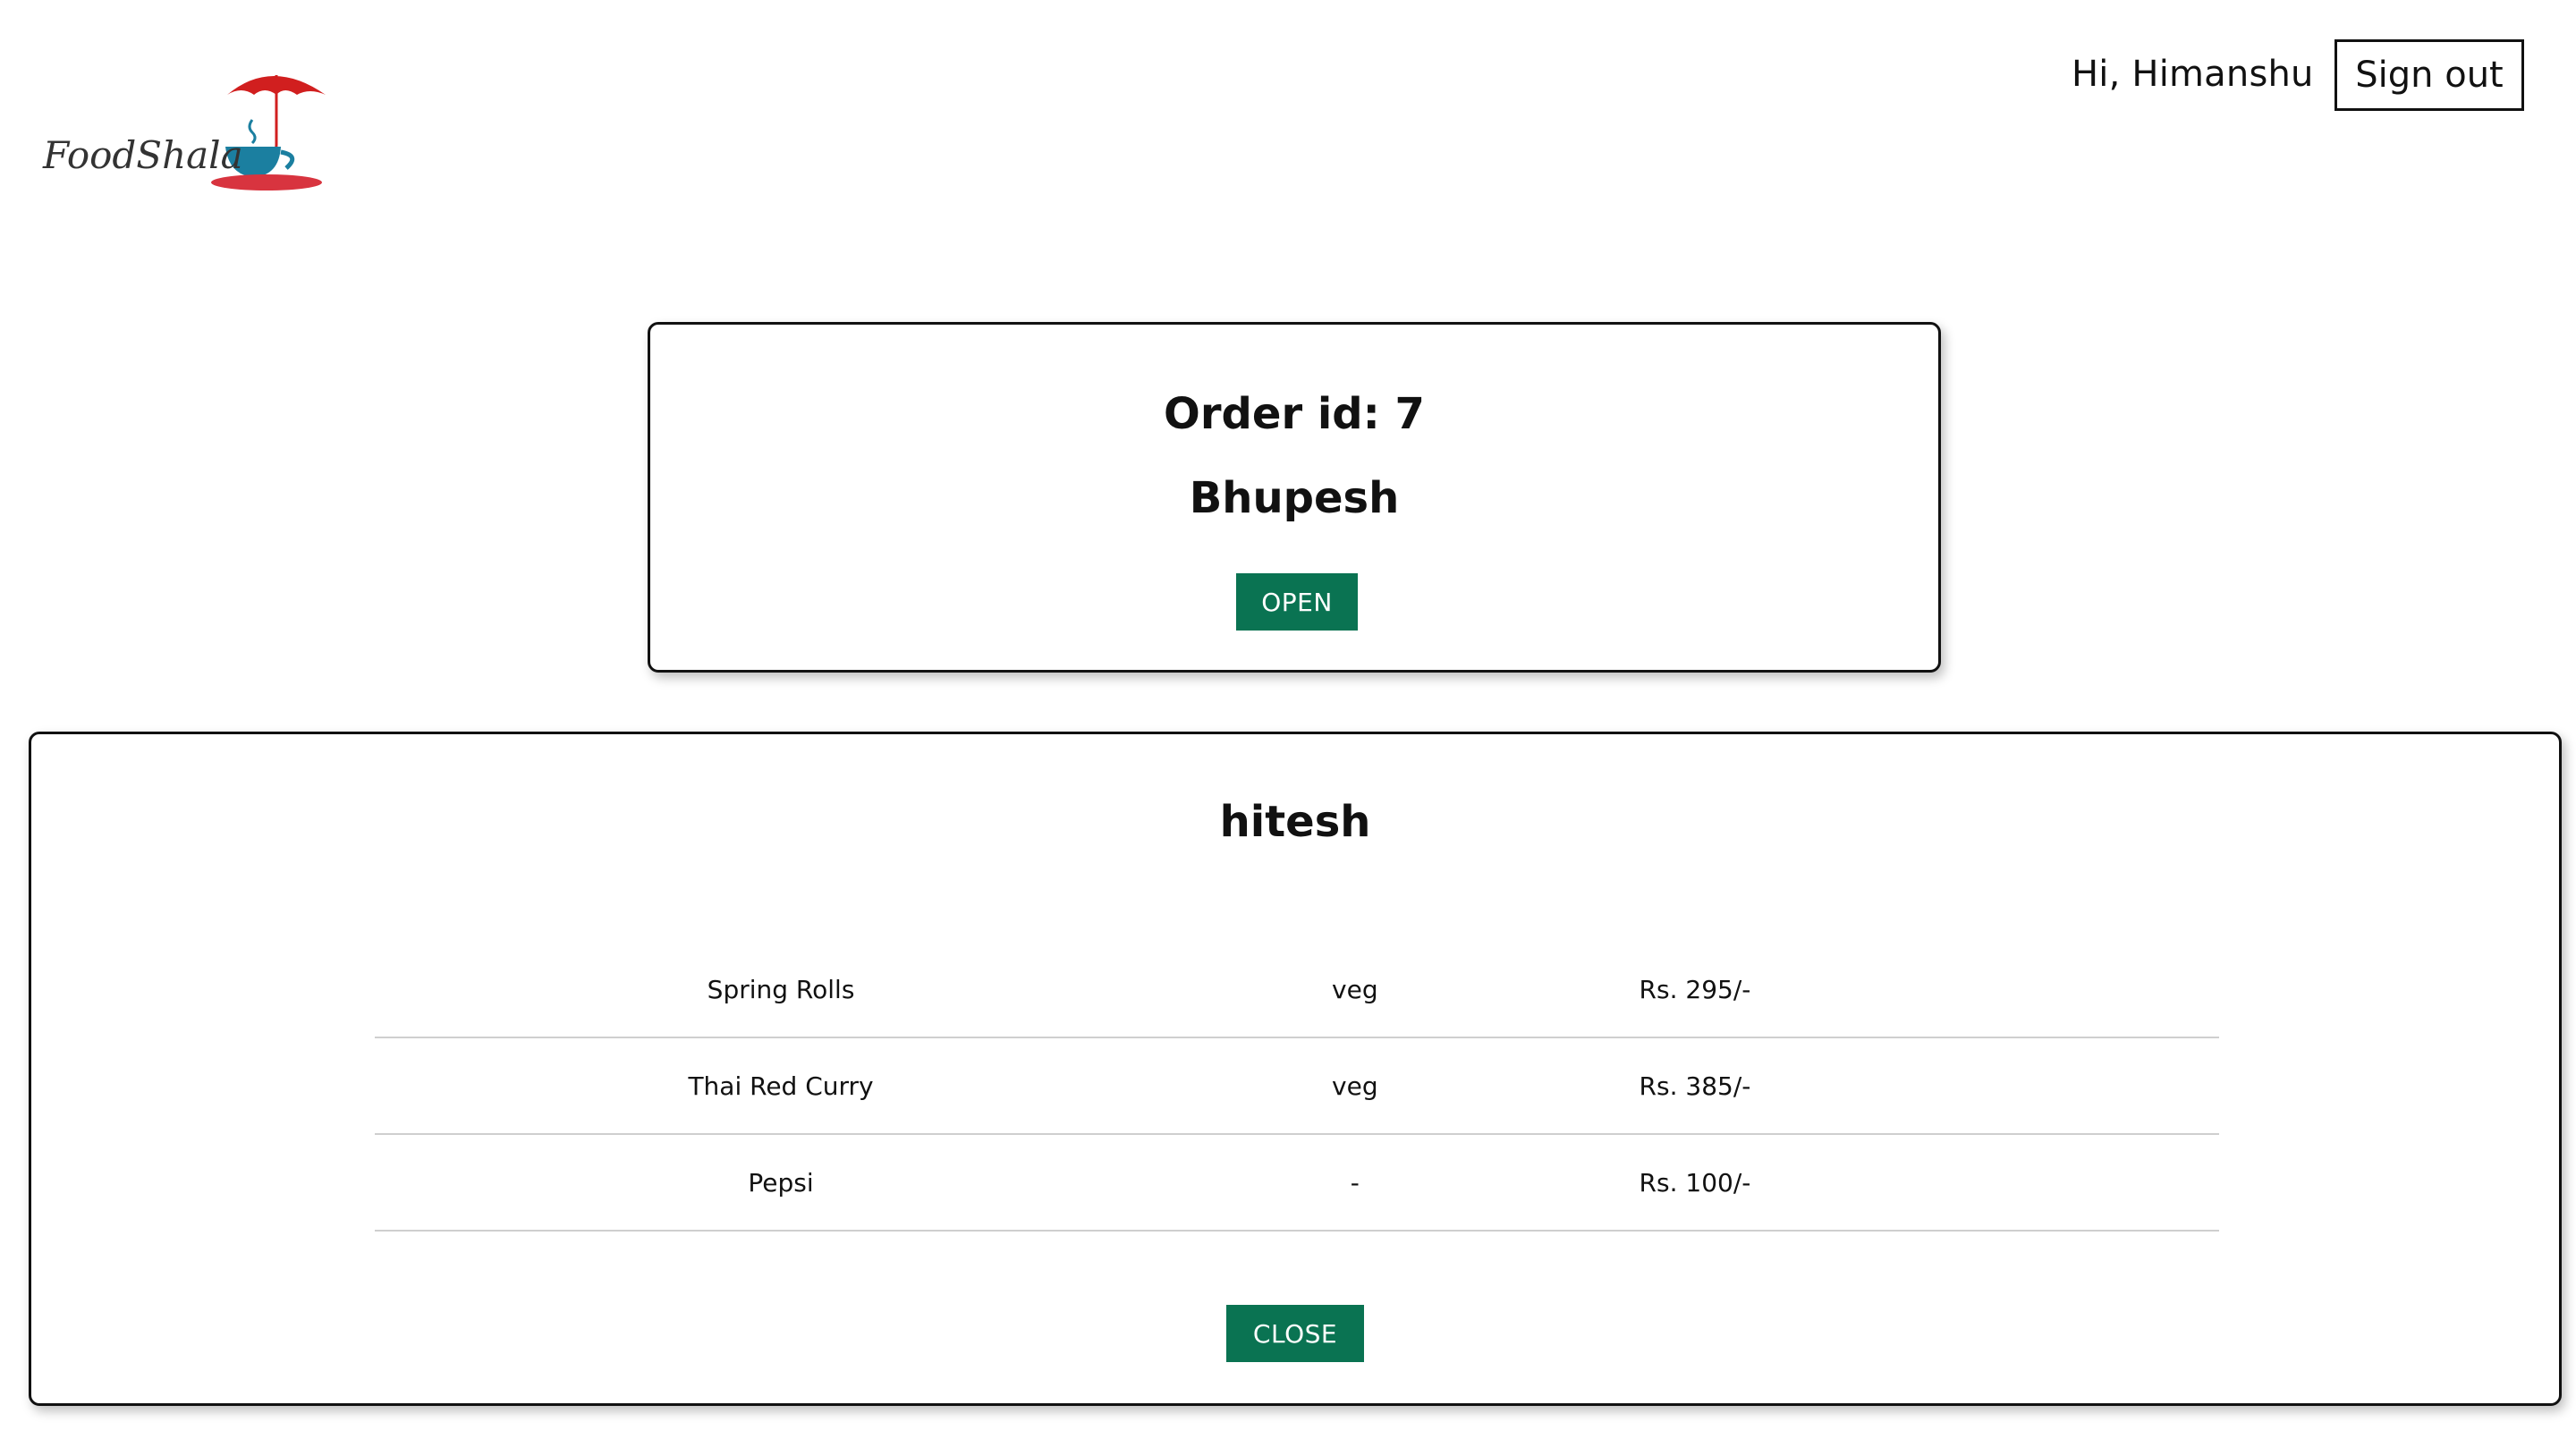  I want to click on item-price: Rs. 100/-, so click(1870, 1183).